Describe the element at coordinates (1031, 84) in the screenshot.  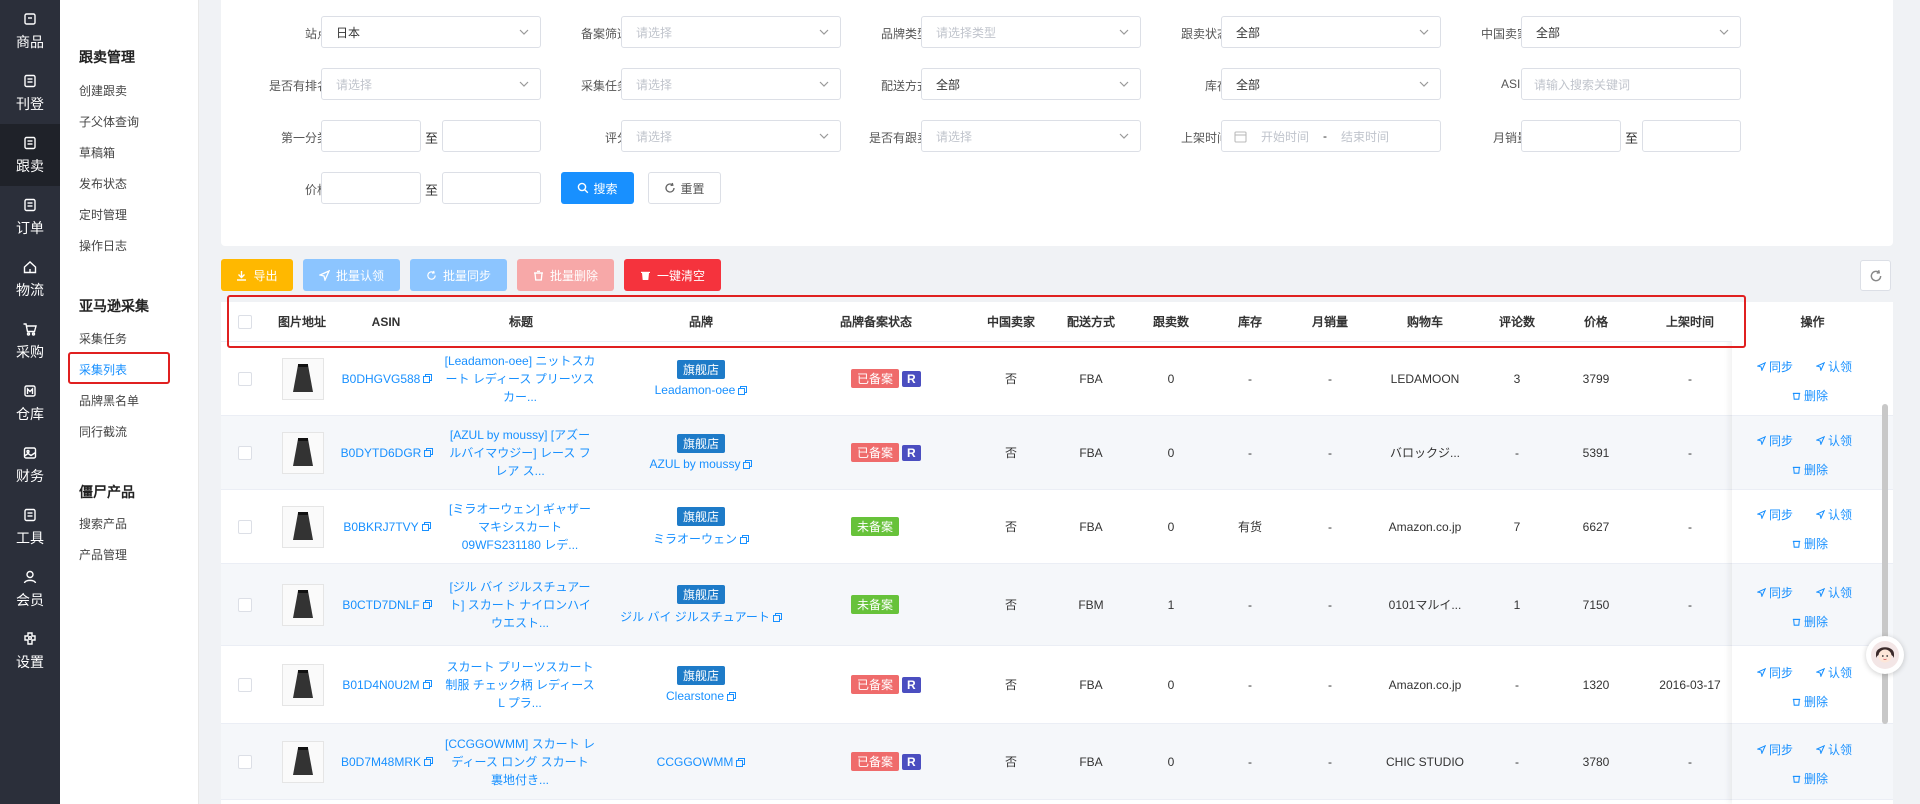
I see `delivery-select: 全部` at that location.